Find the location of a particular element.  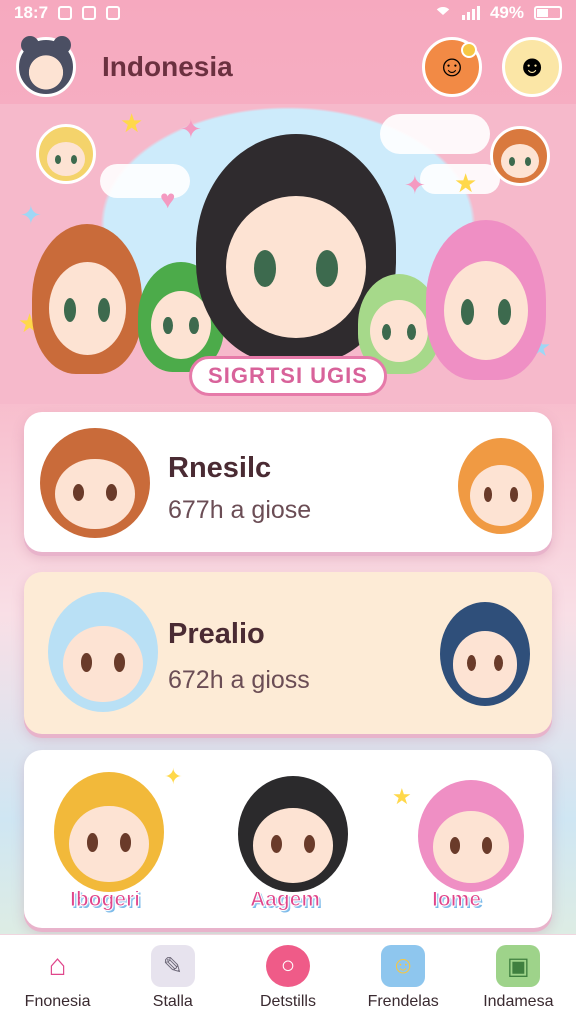

friends-icon: ☺ is located at coordinates (403, 966).